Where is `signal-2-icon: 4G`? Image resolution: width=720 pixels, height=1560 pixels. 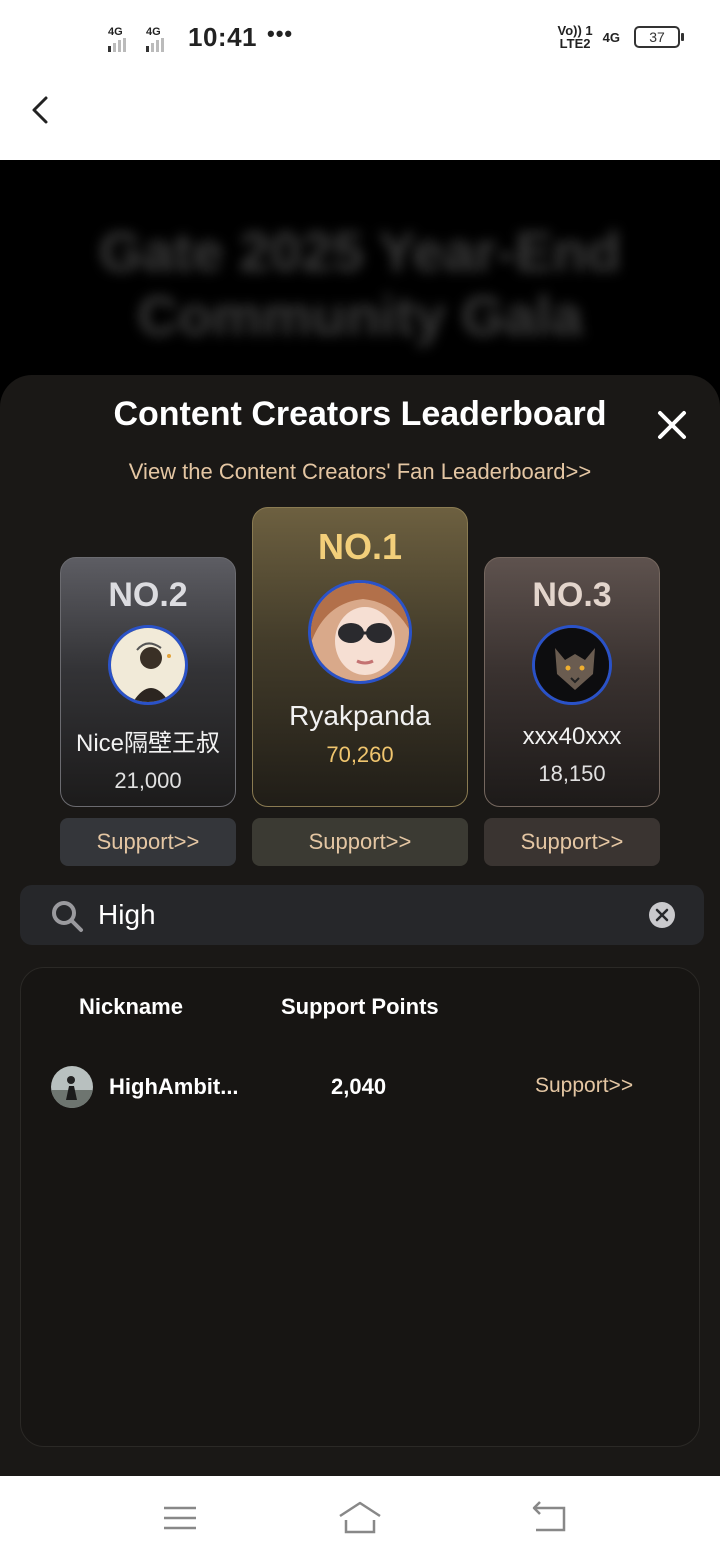
signal-2-icon: 4G is located at coordinates (160, 38).